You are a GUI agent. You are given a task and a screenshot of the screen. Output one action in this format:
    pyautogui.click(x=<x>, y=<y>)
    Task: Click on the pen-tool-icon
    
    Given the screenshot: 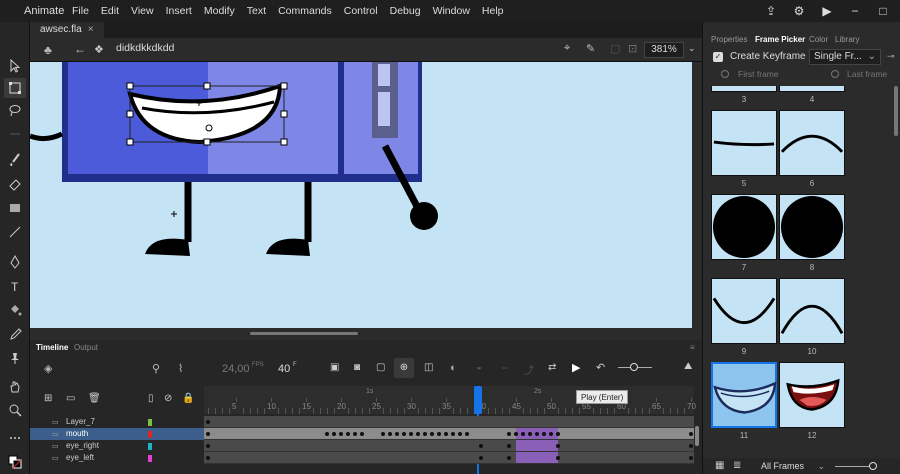 What is the action you would take?
    pyautogui.click(x=15, y=262)
    